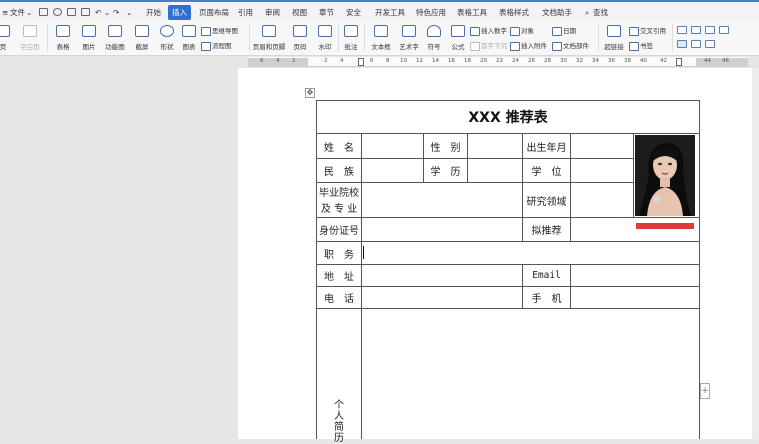  I want to click on ruler-tick: 14, so click(435, 61).